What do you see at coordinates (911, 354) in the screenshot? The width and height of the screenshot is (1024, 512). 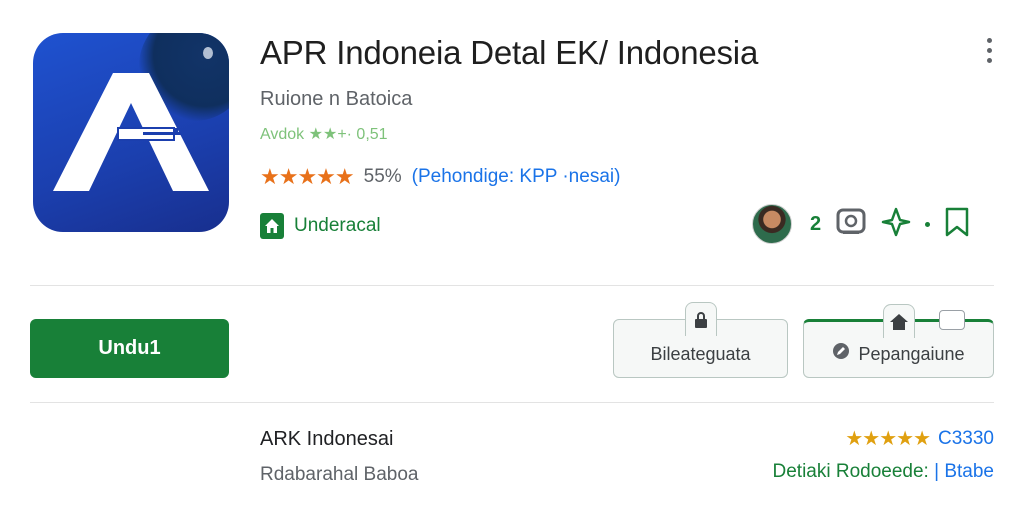 I see `tertiary-button-label: Pepangaiune` at bounding box center [911, 354].